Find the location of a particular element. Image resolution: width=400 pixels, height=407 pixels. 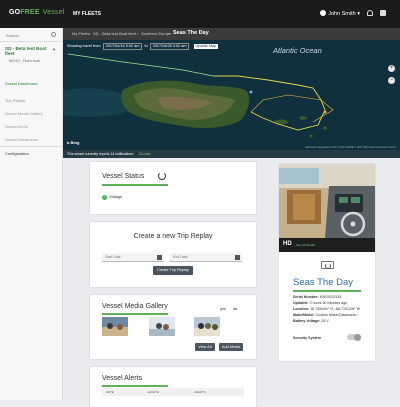

bing-logo: b Bing is located at coordinates (73, 142).